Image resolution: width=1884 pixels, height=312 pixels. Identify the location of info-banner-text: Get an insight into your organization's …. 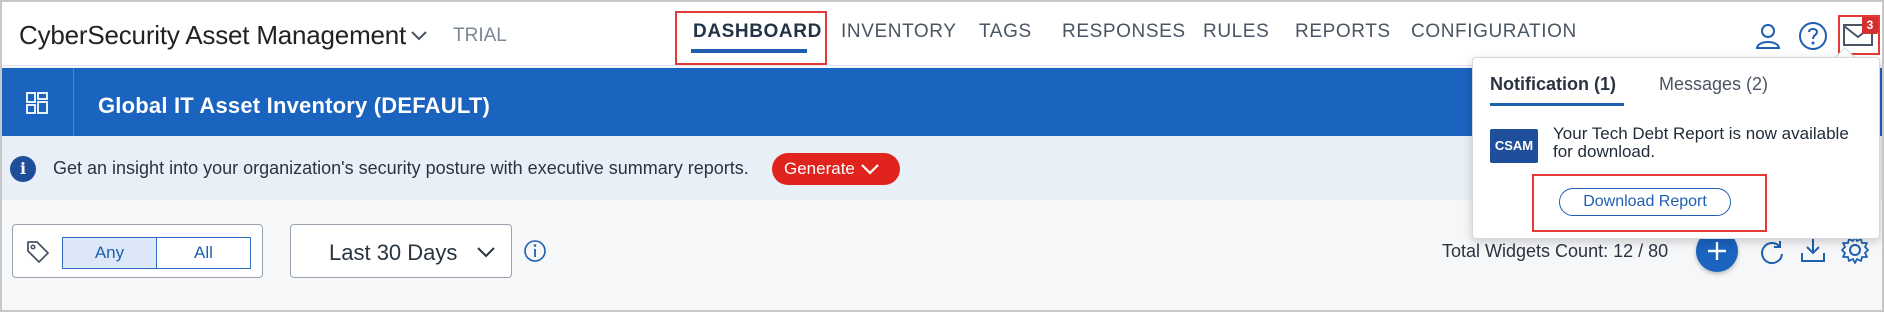
(401, 168).